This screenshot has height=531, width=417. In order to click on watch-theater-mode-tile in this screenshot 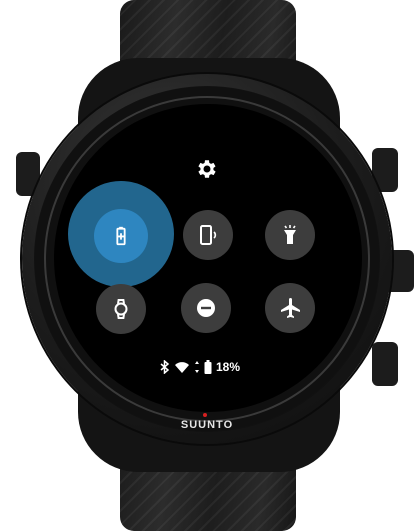, I will do `click(121, 309)`.